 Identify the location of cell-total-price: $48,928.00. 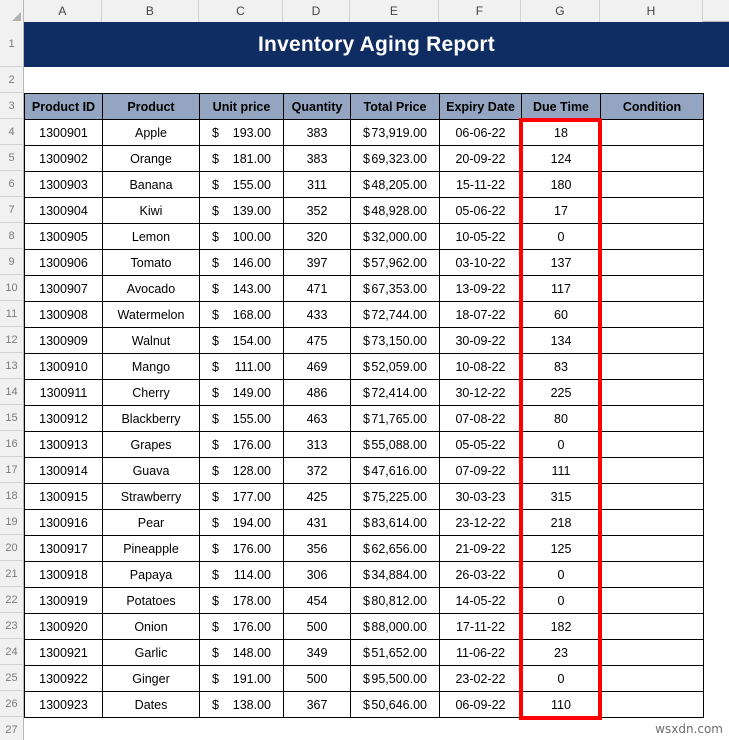
(395, 210).